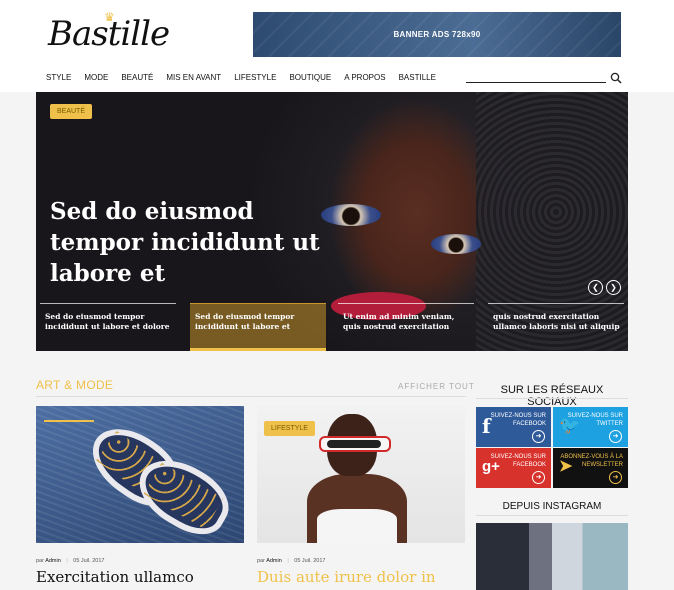 The image size is (674, 590). Describe the element at coordinates (346, 577) in the screenshot. I see `card-title: Duis aute irure dolor in` at that location.